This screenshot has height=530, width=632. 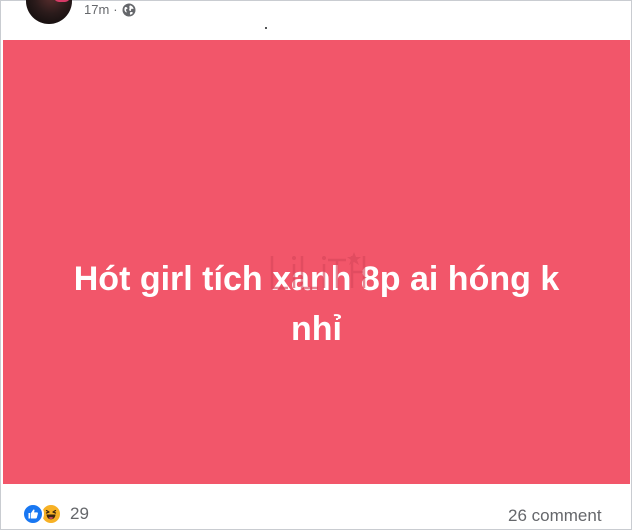 I want to click on post-text-line-2: nhỉ, so click(x=316, y=329).